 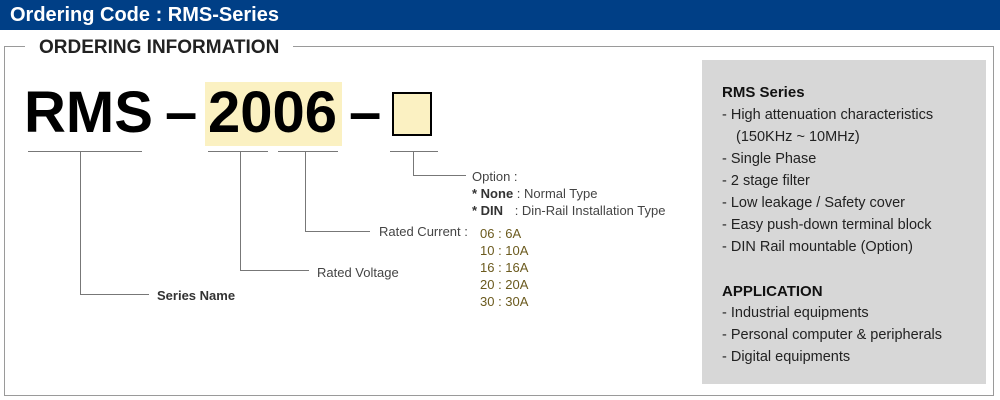 I want to click on option-underline, so click(x=414, y=151).